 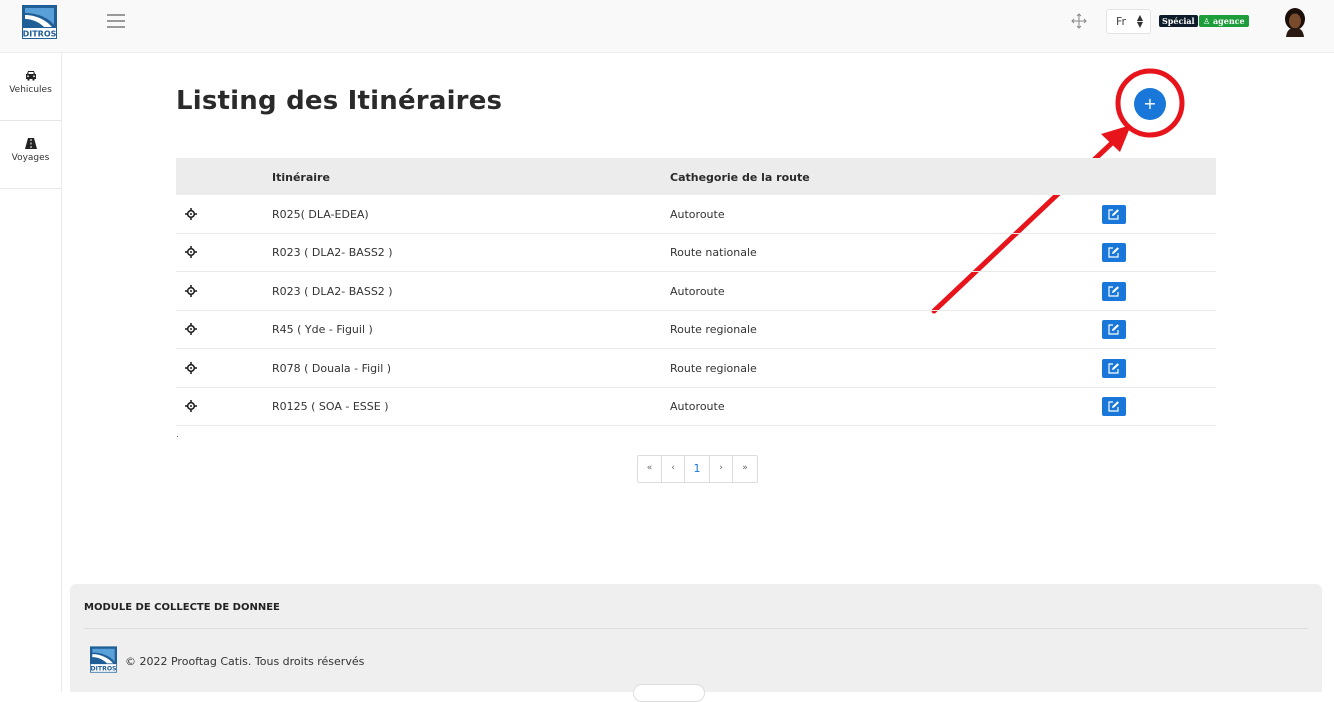 What do you see at coordinates (116, 21) in the screenshot?
I see `menu-toggle-icon` at bounding box center [116, 21].